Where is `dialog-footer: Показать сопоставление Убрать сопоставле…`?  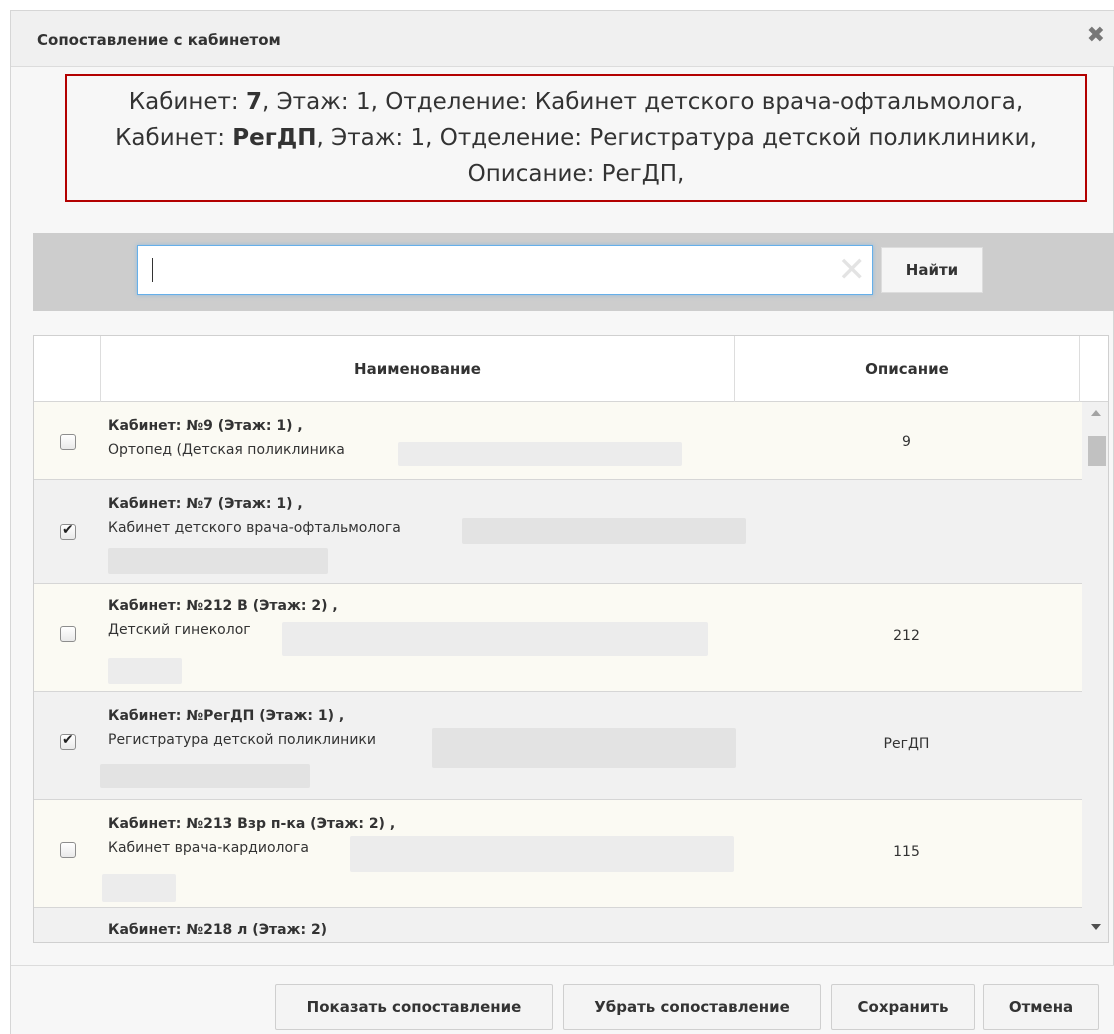
dialog-footer: Показать сопоставление Убрать сопоставле… is located at coordinates (562, 999).